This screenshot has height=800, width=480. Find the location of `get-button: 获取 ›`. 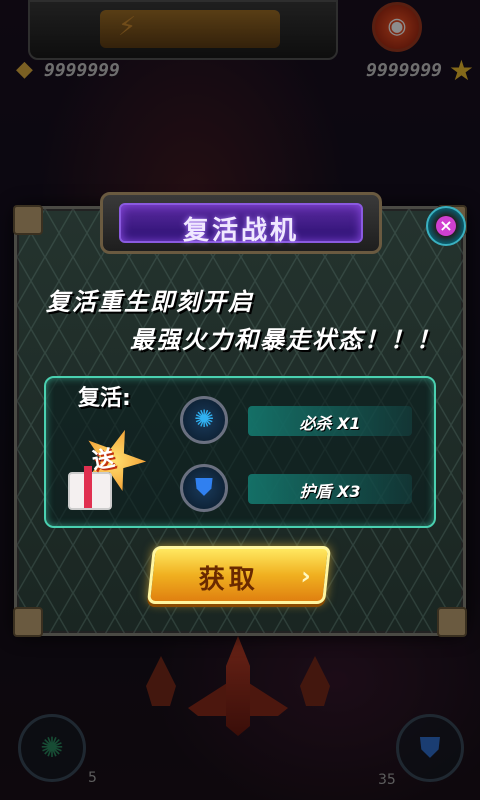

get-button: 获取 › is located at coordinates (239, 575).